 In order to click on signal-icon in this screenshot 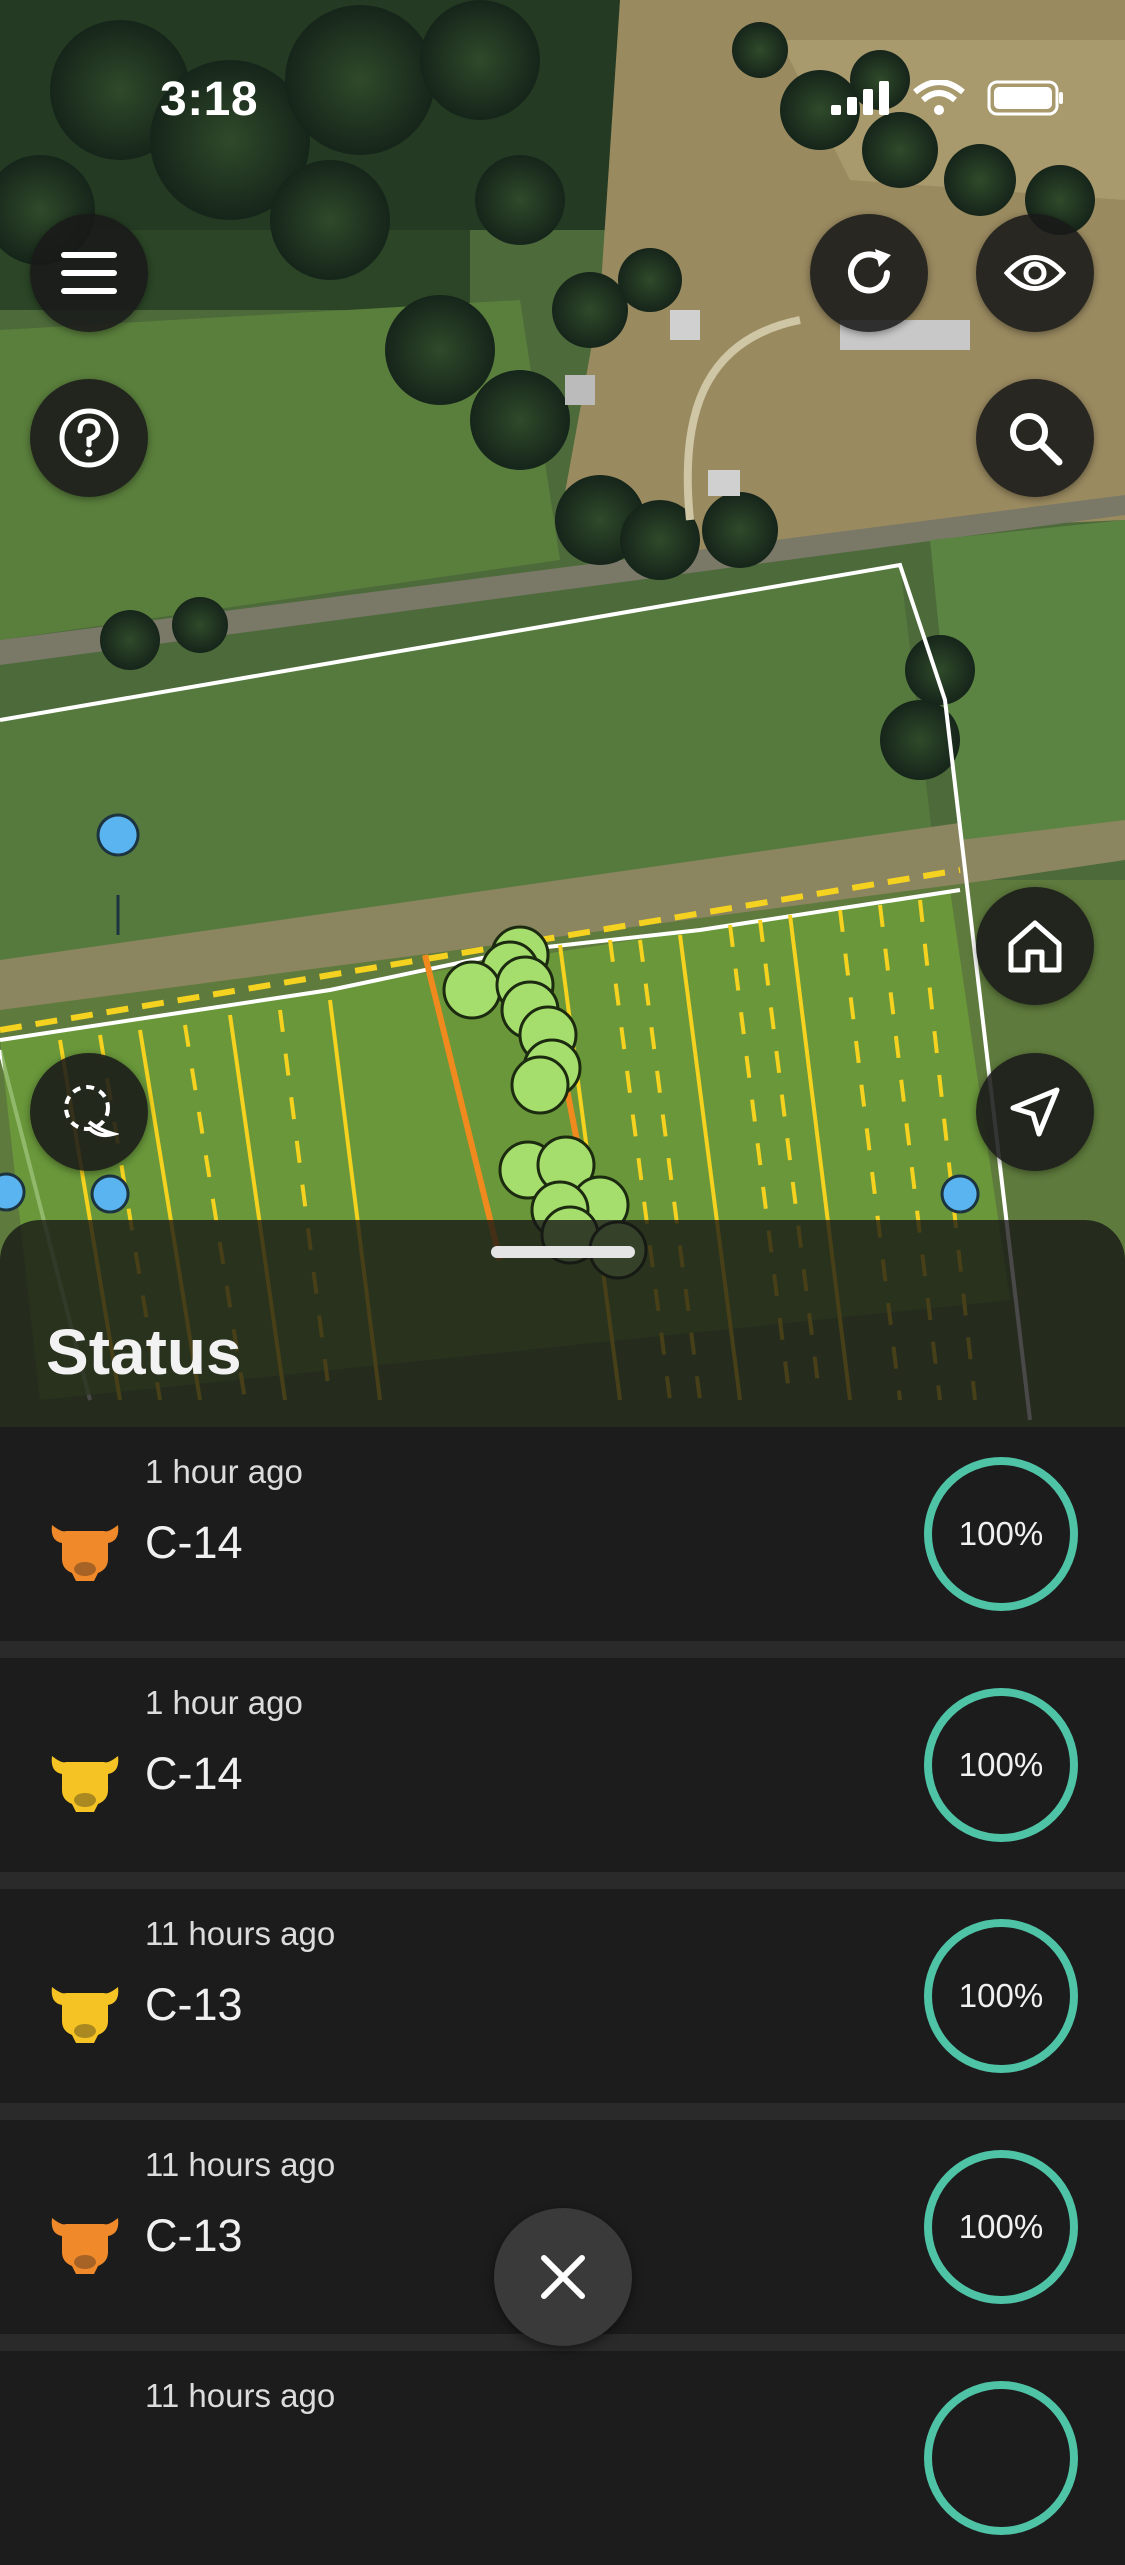, I will do `click(860, 98)`.